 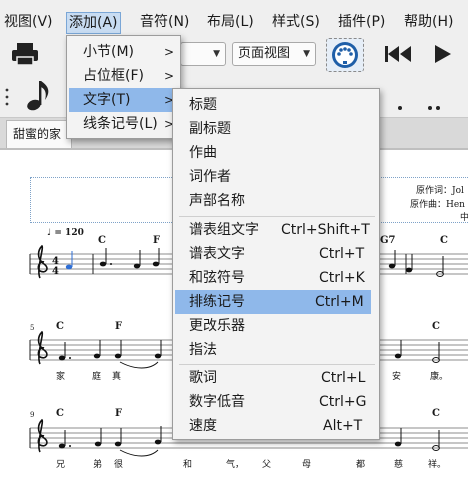 I want to click on menu-item-label: 谱表组文字, so click(x=224, y=230).